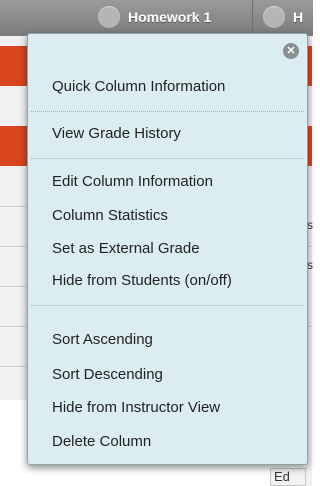  What do you see at coordinates (170, 17) in the screenshot?
I see `column-header-label: Homework 1` at bounding box center [170, 17].